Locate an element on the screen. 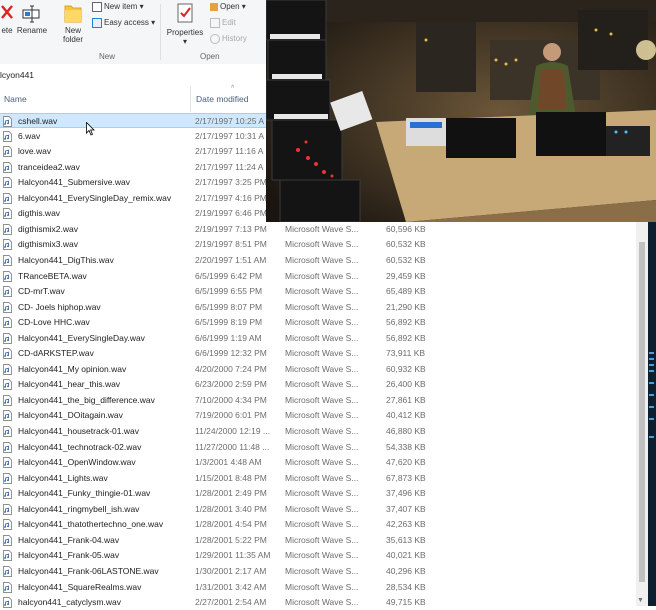  file-size: 60,596 KB is located at coordinates (406, 228).